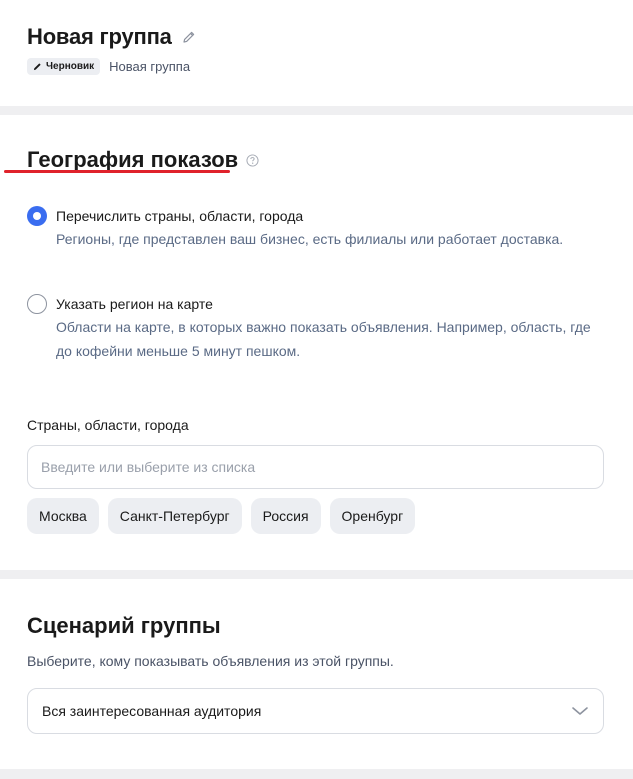 The height and width of the screenshot is (779, 633). I want to click on chevron-down-icon, so click(580, 711).